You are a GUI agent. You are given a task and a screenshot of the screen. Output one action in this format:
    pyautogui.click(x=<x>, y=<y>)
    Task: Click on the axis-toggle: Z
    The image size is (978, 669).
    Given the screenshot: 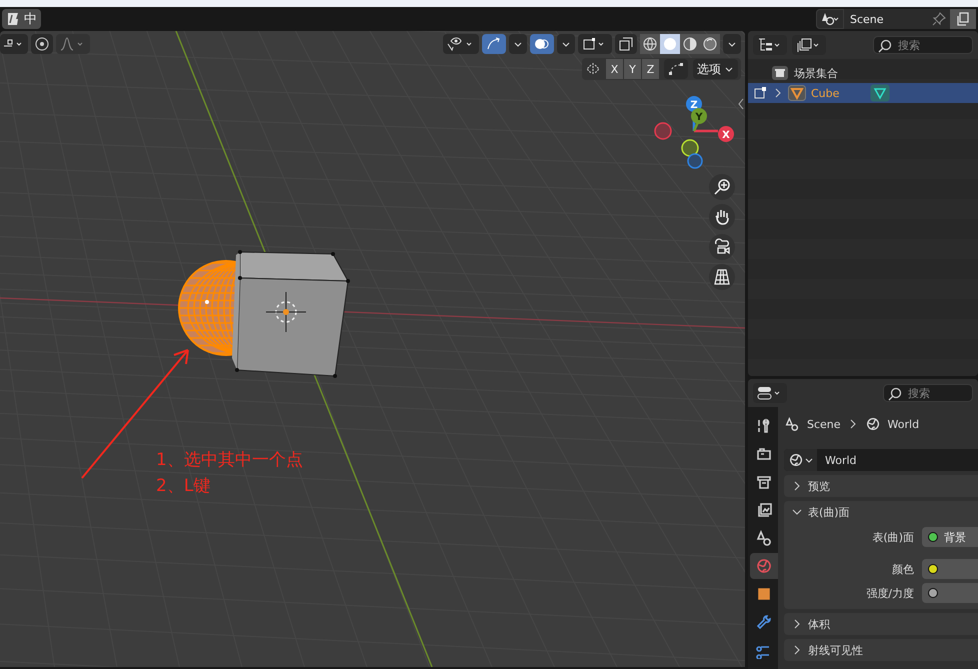 What is the action you would take?
    pyautogui.click(x=650, y=69)
    